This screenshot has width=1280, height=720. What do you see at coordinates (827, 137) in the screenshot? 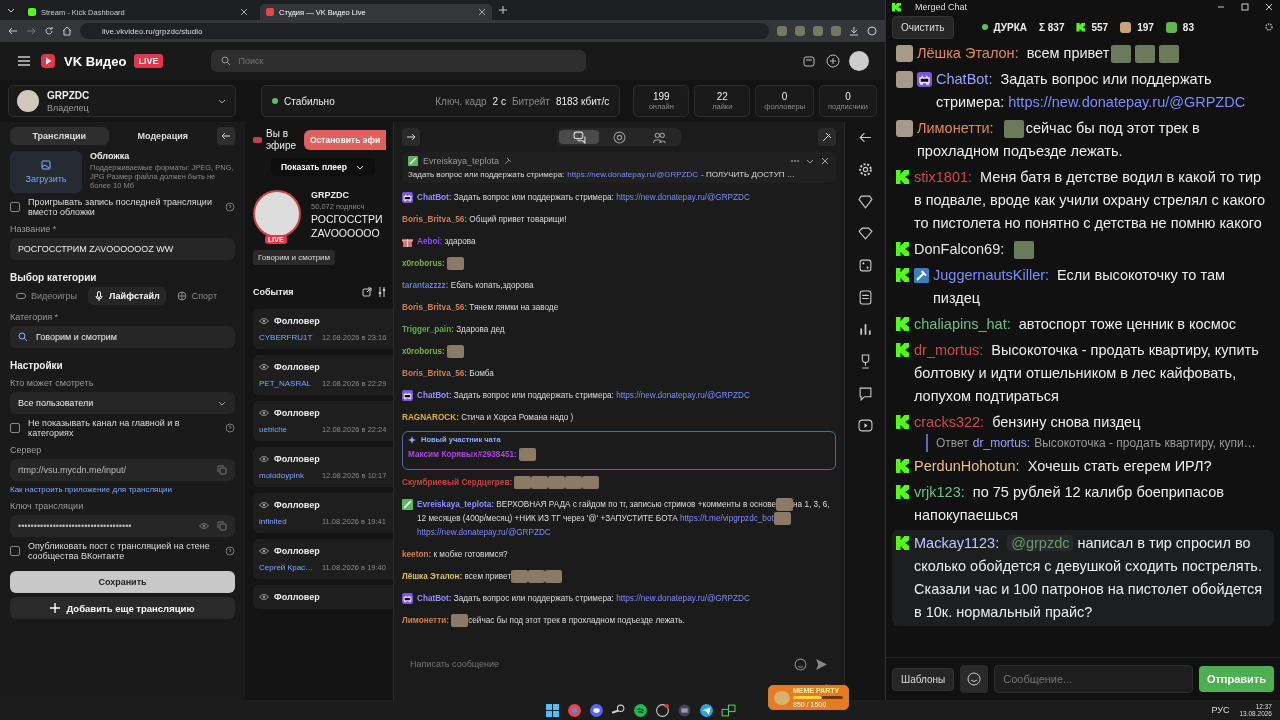
I see `pin-icon` at bounding box center [827, 137].